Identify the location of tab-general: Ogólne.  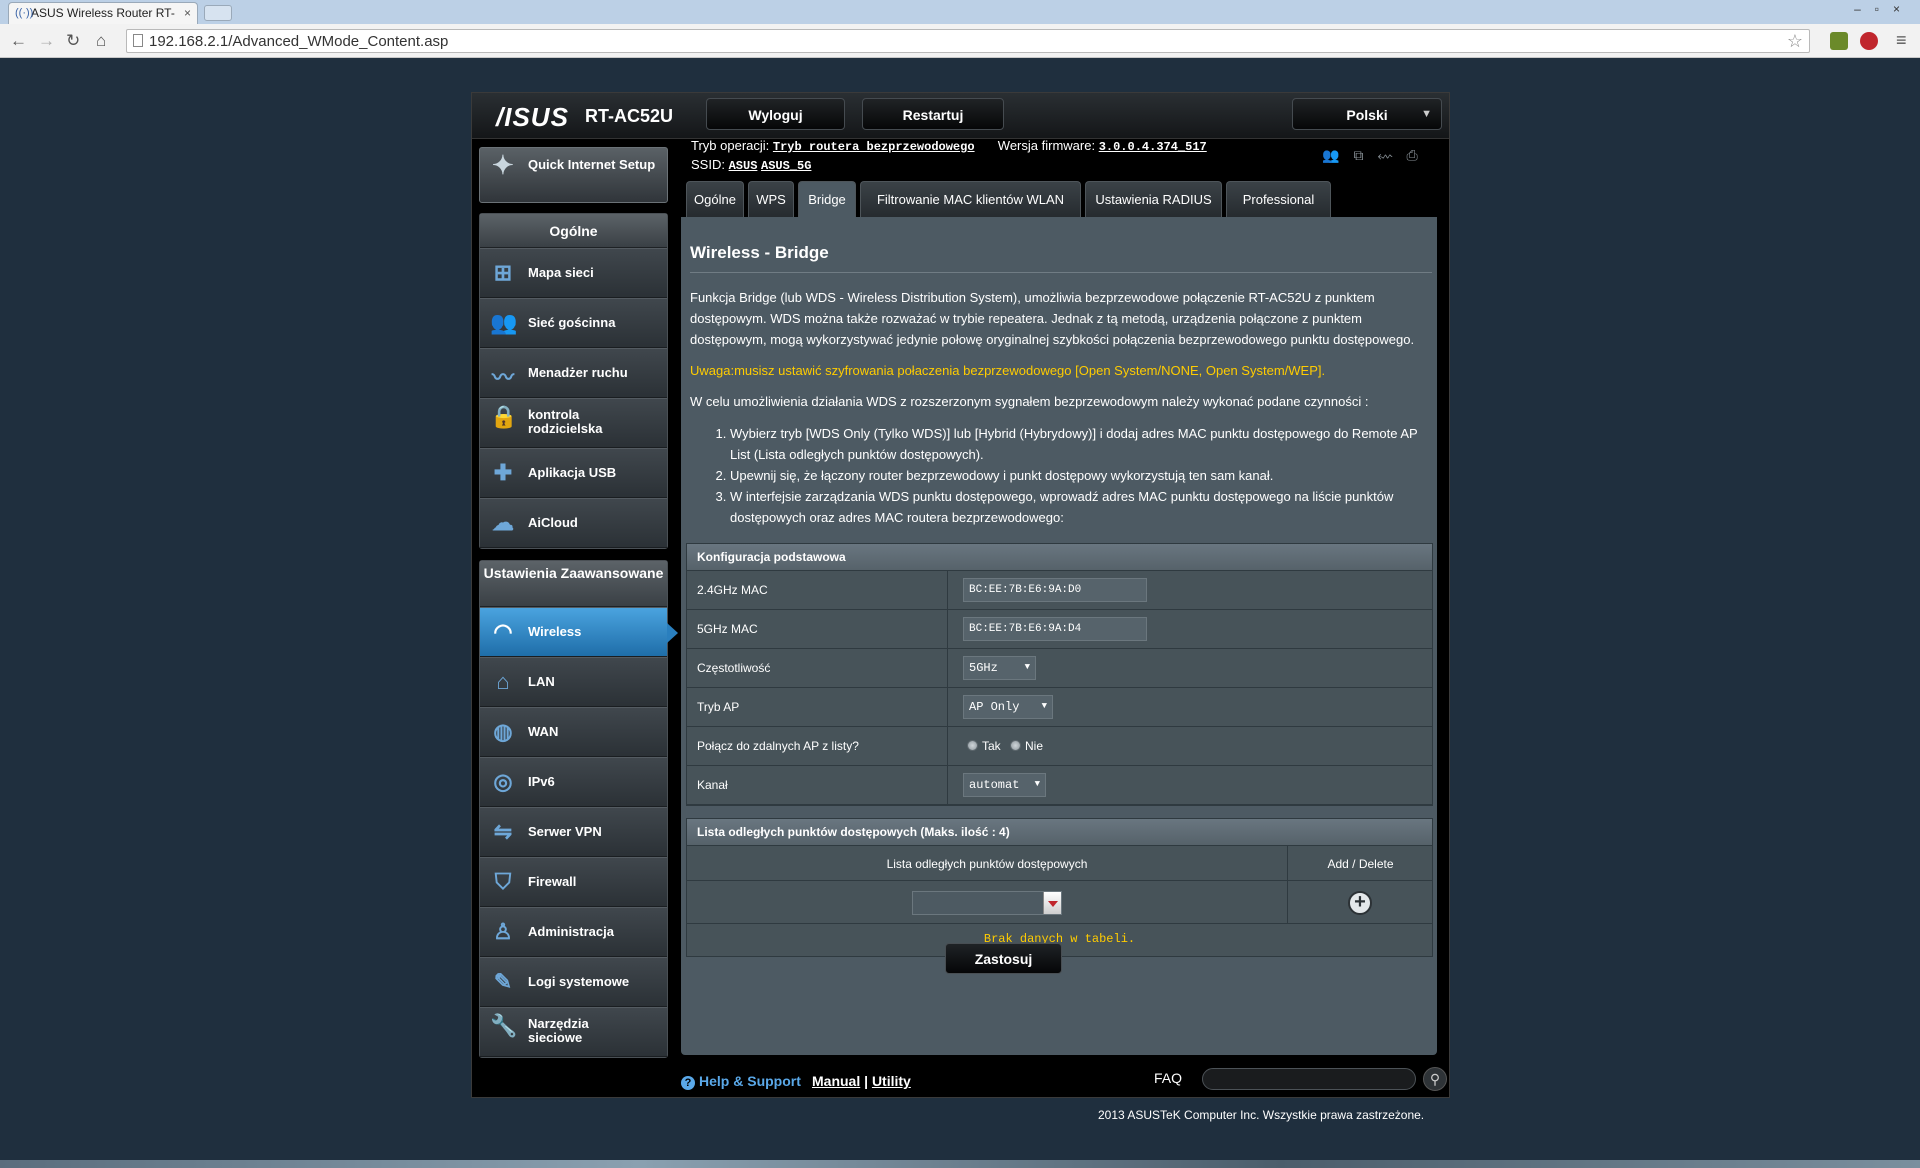
(715, 199).